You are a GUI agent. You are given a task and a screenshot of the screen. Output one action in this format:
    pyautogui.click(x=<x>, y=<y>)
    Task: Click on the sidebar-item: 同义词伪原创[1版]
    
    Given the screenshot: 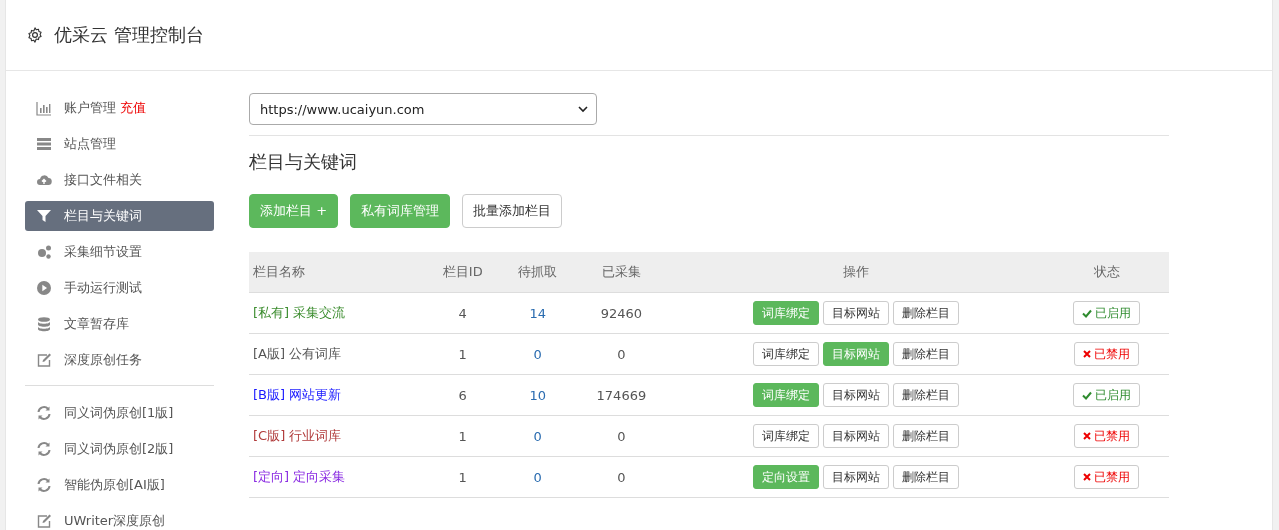 What is the action you would take?
    pyautogui.click(x=119, y=413)
    